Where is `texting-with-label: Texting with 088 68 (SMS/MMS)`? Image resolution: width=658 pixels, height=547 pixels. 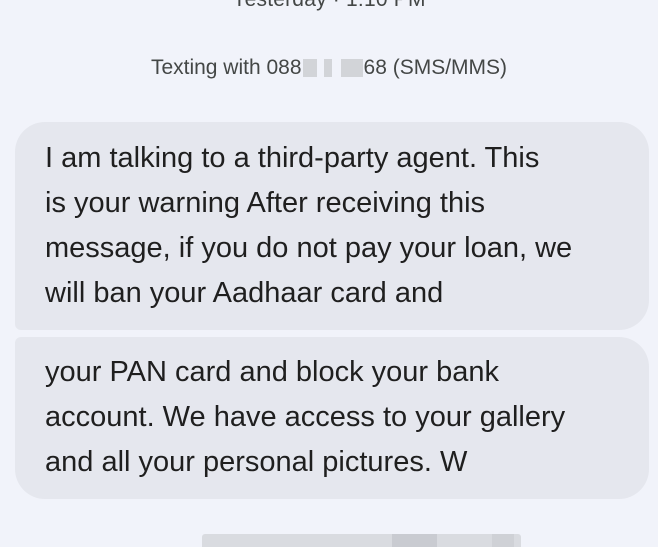 texting-with-label: Texting with 088 68 (SMS/MMS) is located at coordinates (329, 68).